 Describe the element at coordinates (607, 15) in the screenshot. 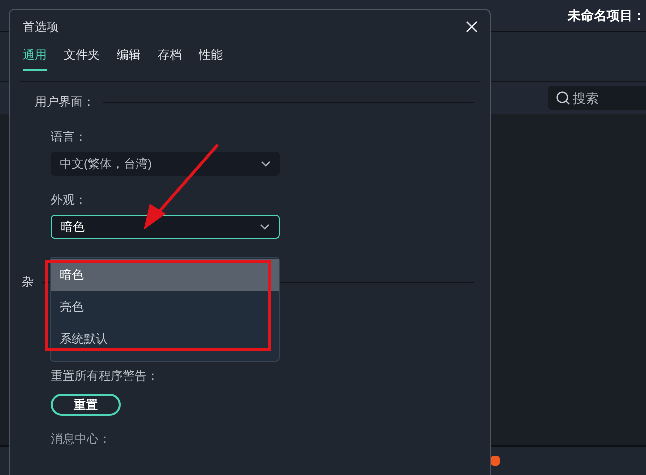

I see `project-title: 未命名项目：` at that location.